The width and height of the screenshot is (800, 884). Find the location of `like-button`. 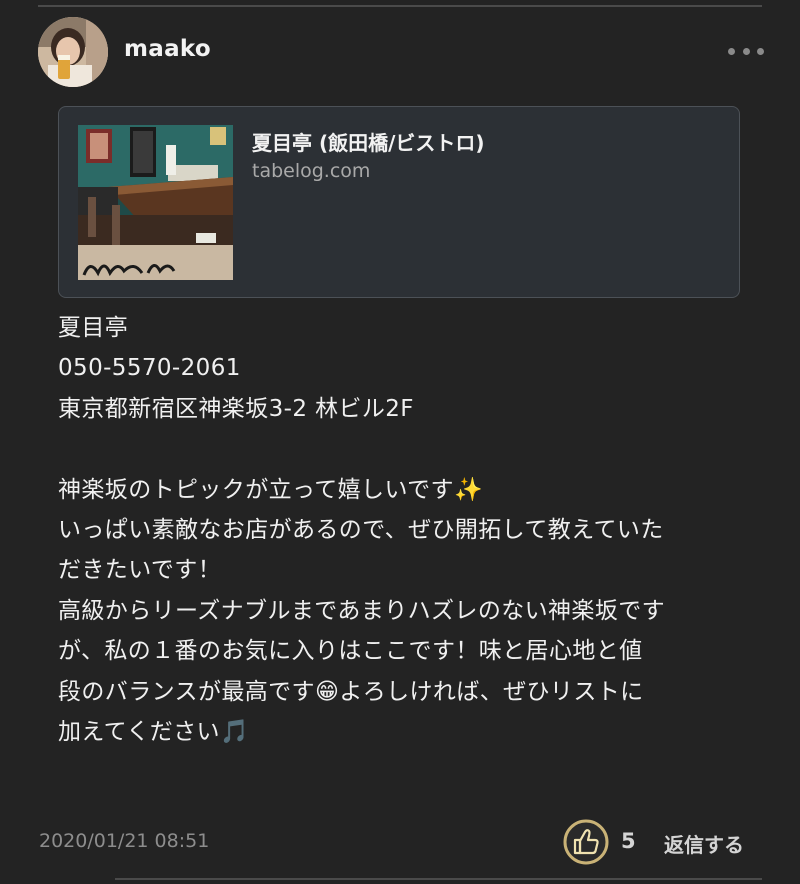

like-button is located at coordinates (586, 842).